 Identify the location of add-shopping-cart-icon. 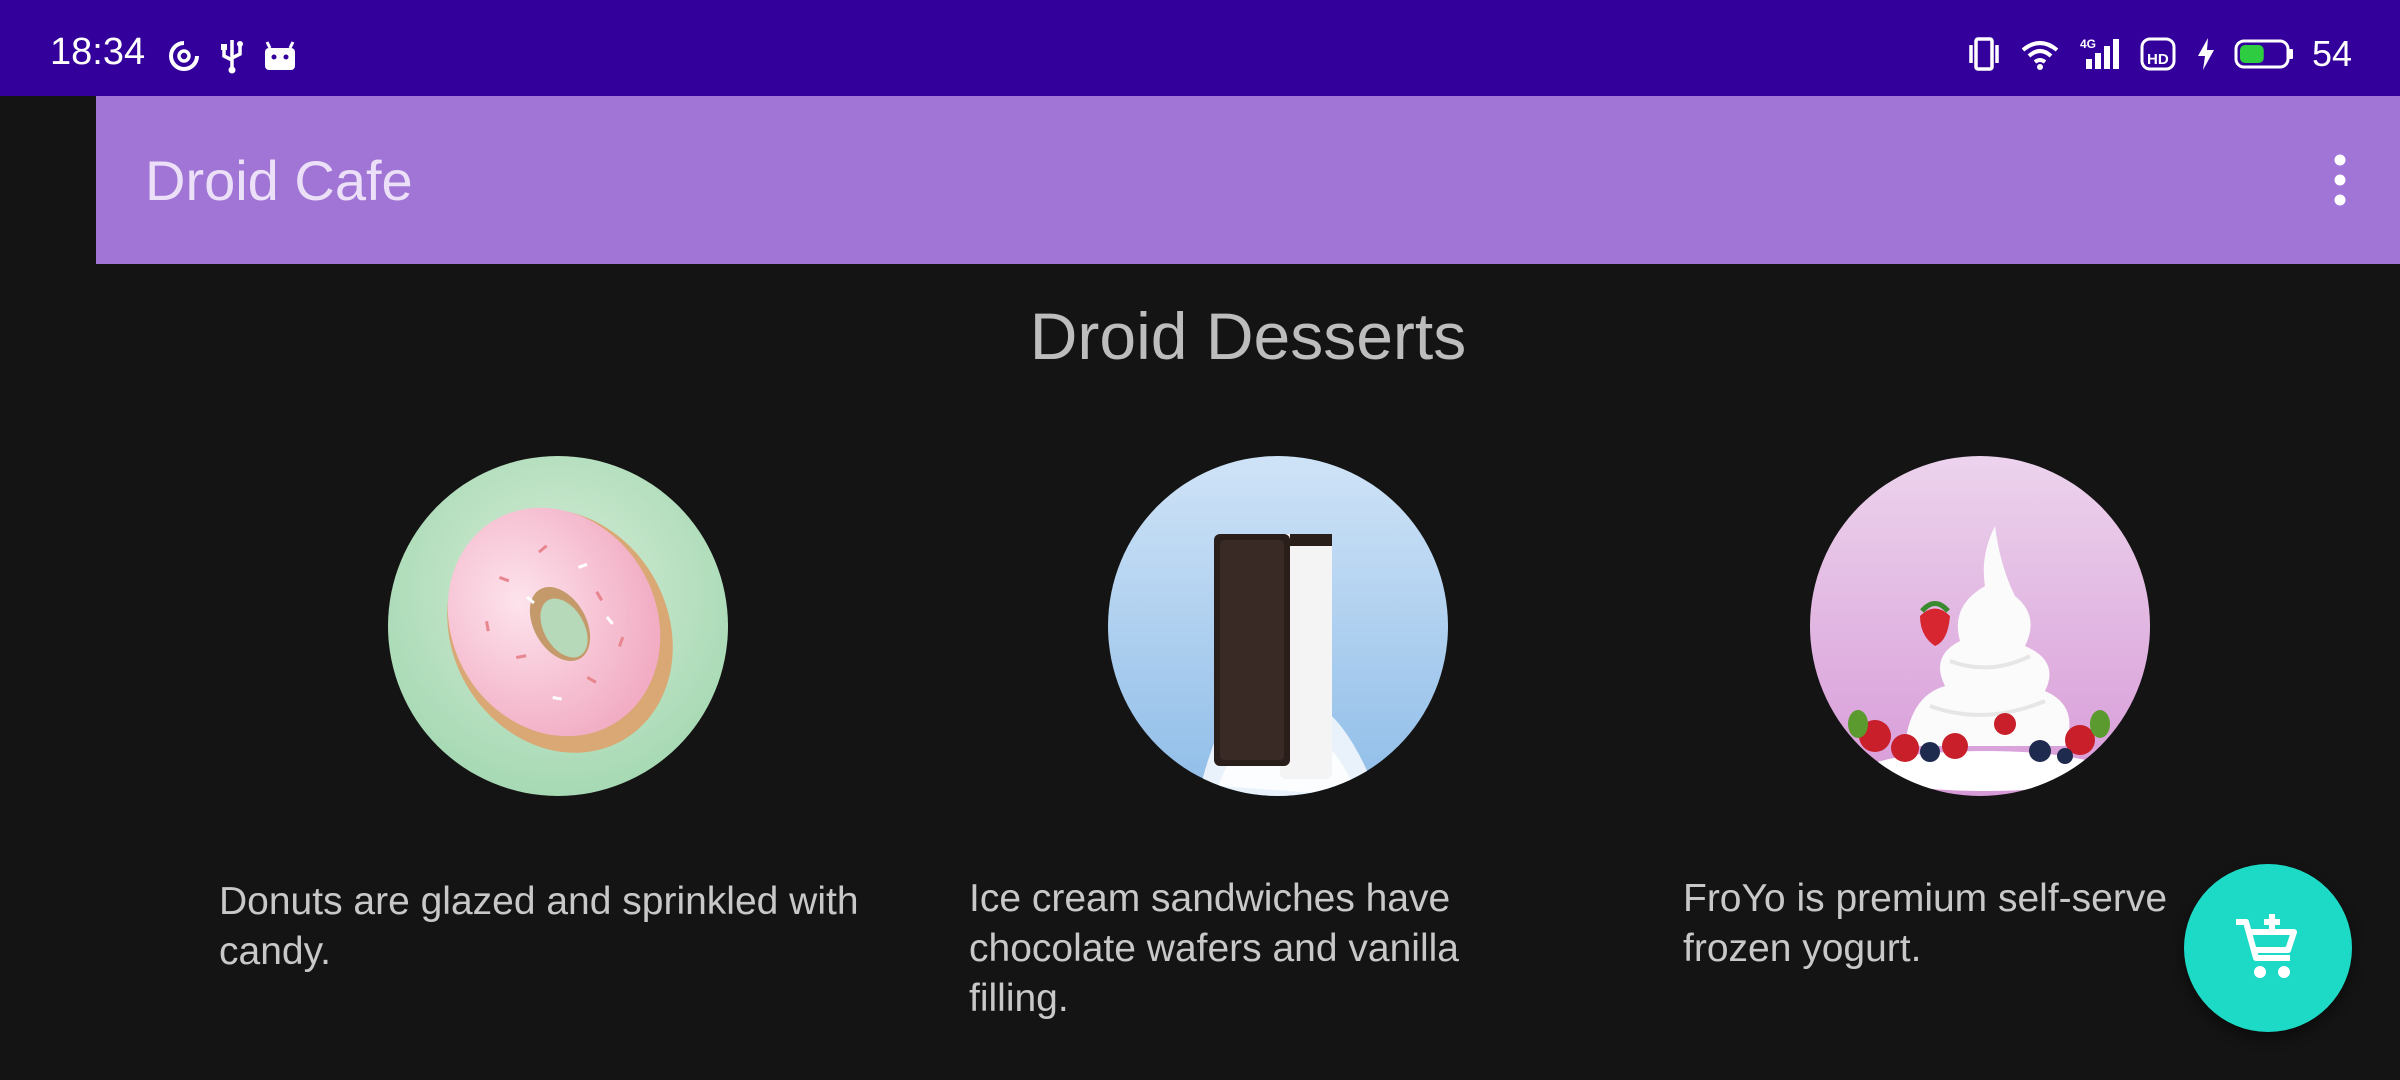
(2268, 948).